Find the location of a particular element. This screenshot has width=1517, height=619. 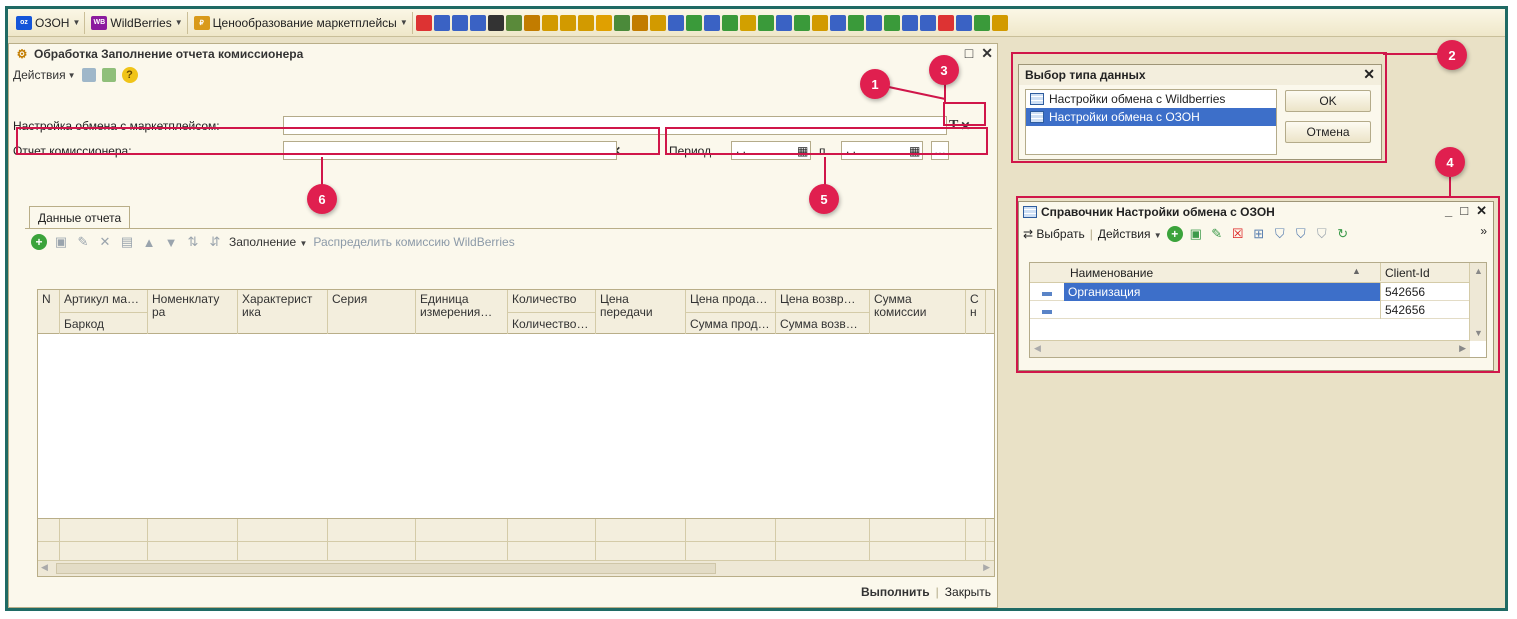

callout-badge-1: 1 is located at coordinates (875, 84).